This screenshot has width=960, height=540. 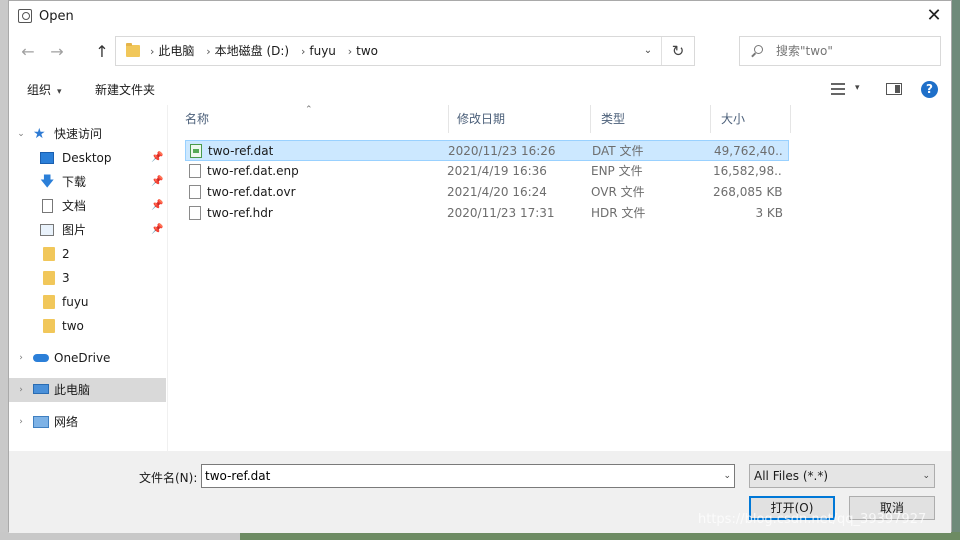 What do you see at coordinates (87, 326) in the screenshot?
I see `nav-item-folder-two: two` at bounding box center [87, 326].